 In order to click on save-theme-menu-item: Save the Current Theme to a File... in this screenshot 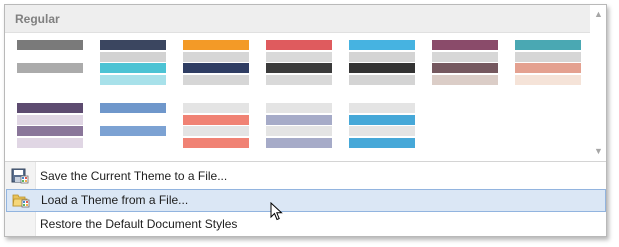, I will do `click(305, 176)`.